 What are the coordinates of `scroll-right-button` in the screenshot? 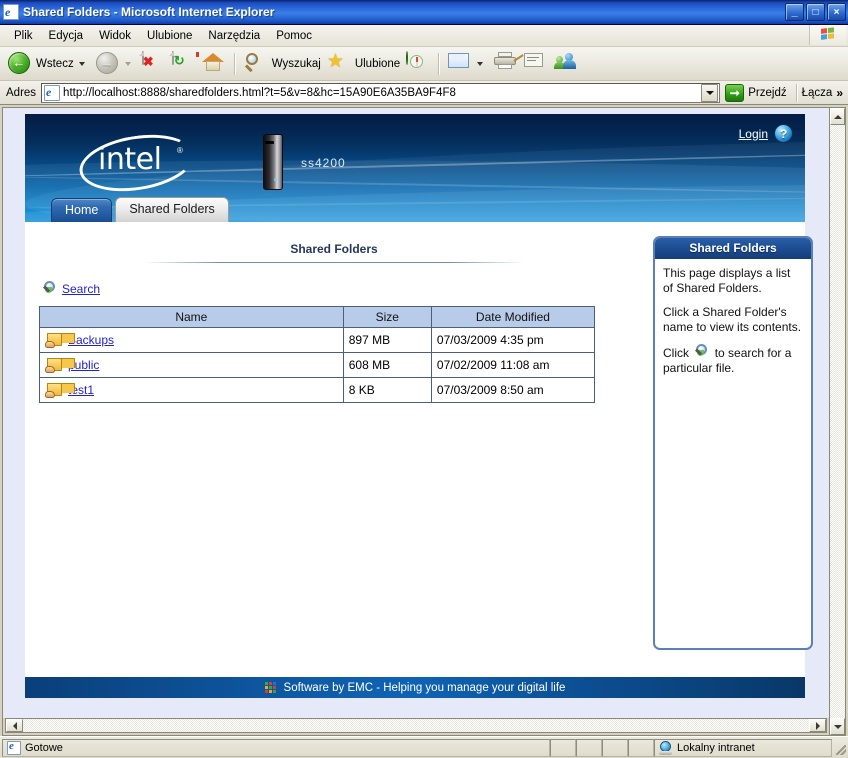 It's located at (817, 725).